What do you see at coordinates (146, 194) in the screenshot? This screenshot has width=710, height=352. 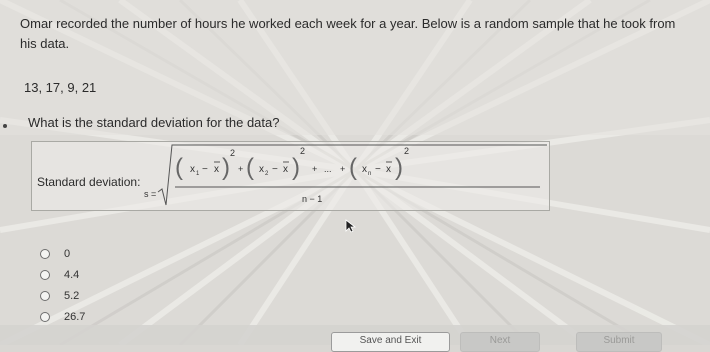 I see `formula-s: s` at bounding box center [146, 194].